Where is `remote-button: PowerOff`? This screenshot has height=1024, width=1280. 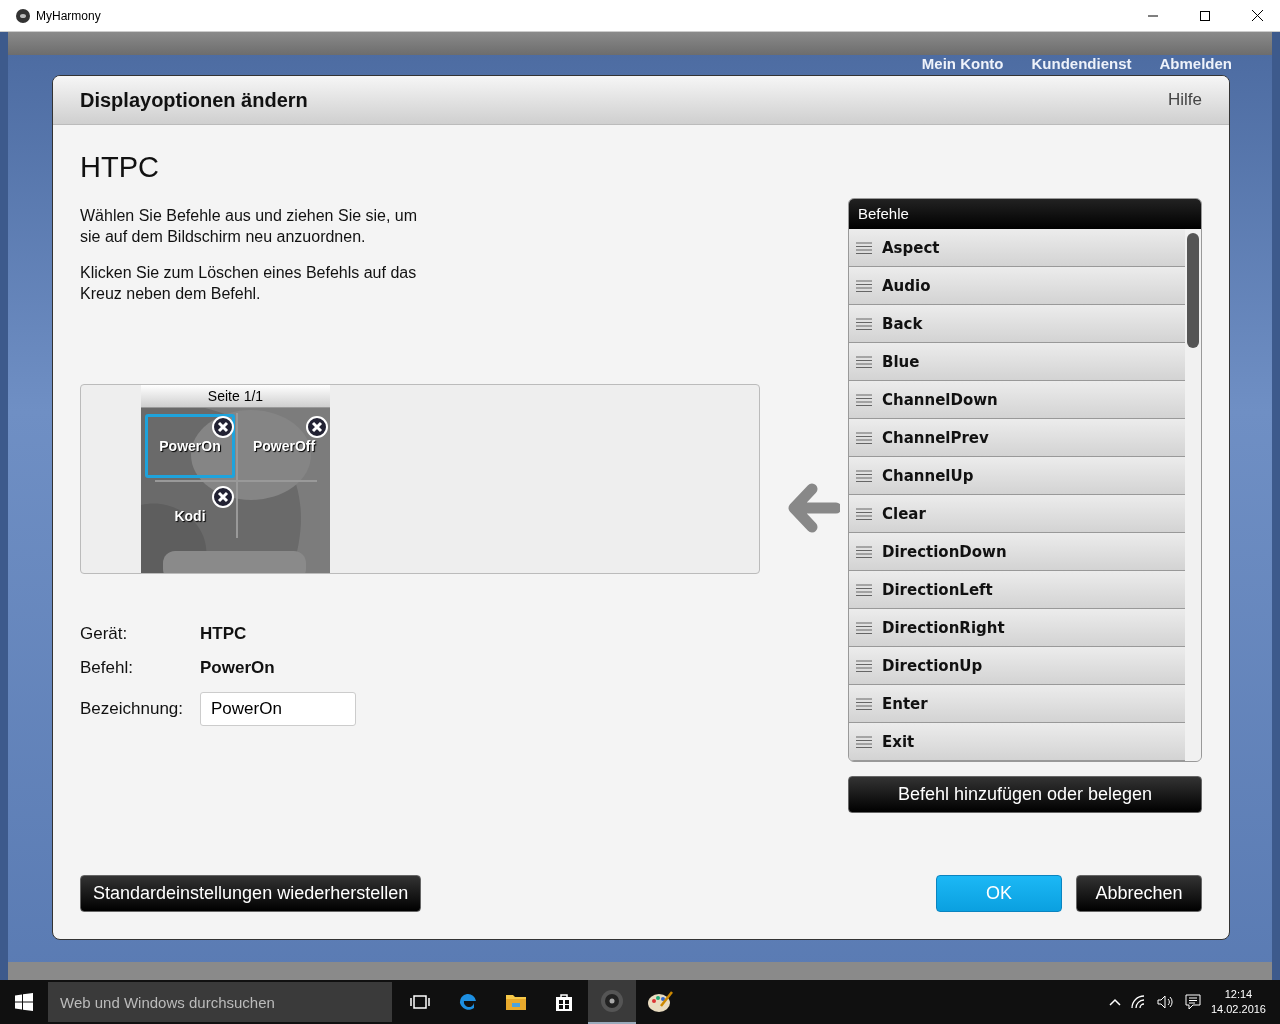
remote-button: PowerOff is located at coordinates (284, 446).